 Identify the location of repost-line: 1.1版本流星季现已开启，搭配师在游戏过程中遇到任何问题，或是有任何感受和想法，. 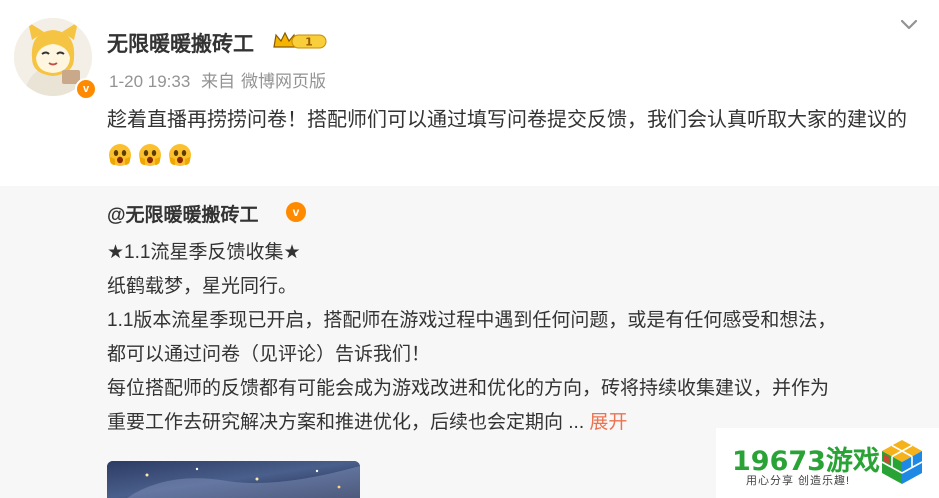
(472, 320).